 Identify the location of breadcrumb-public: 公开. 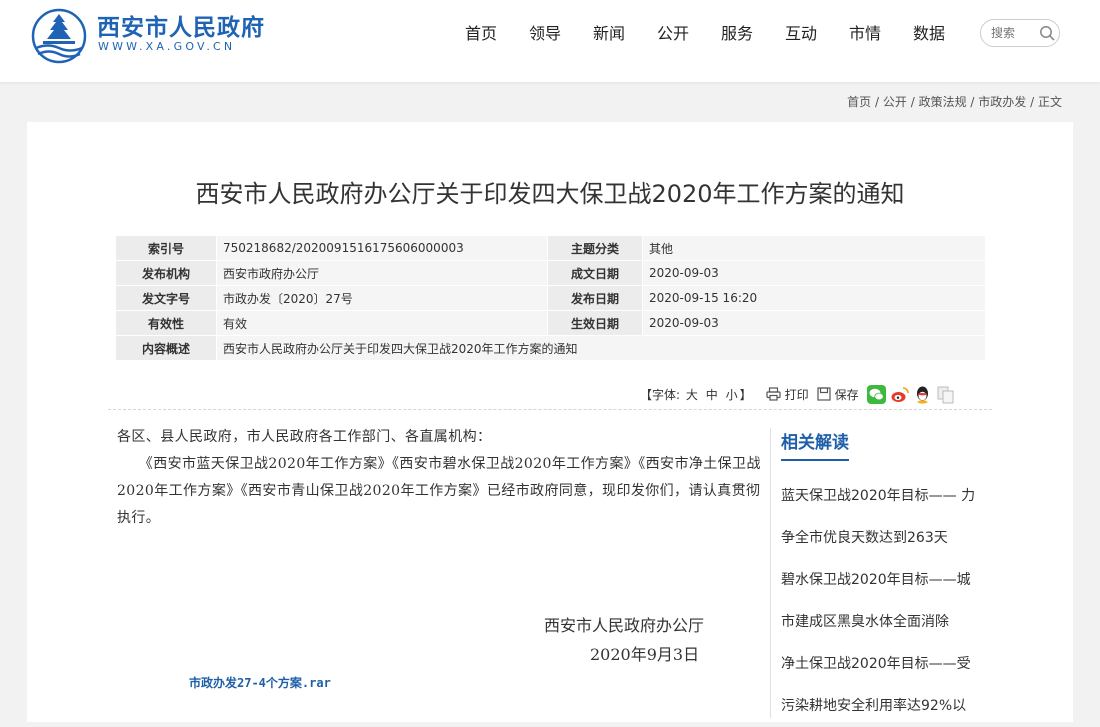
(895, 102).